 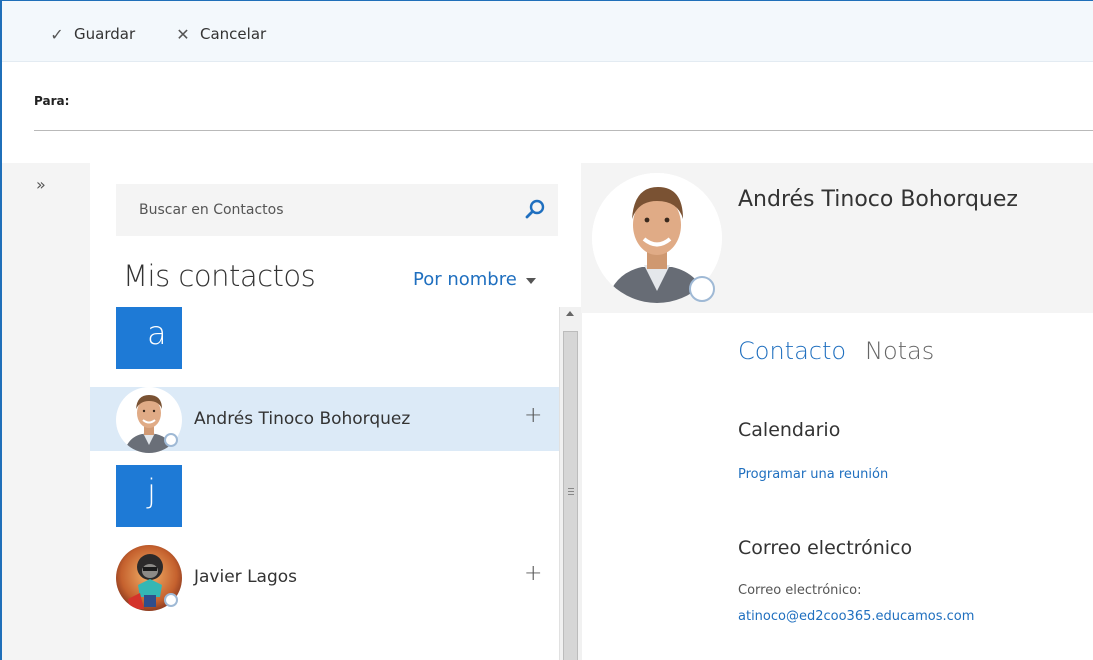 I want to click on contacts-scrollbar, so click(x=570, y=483).